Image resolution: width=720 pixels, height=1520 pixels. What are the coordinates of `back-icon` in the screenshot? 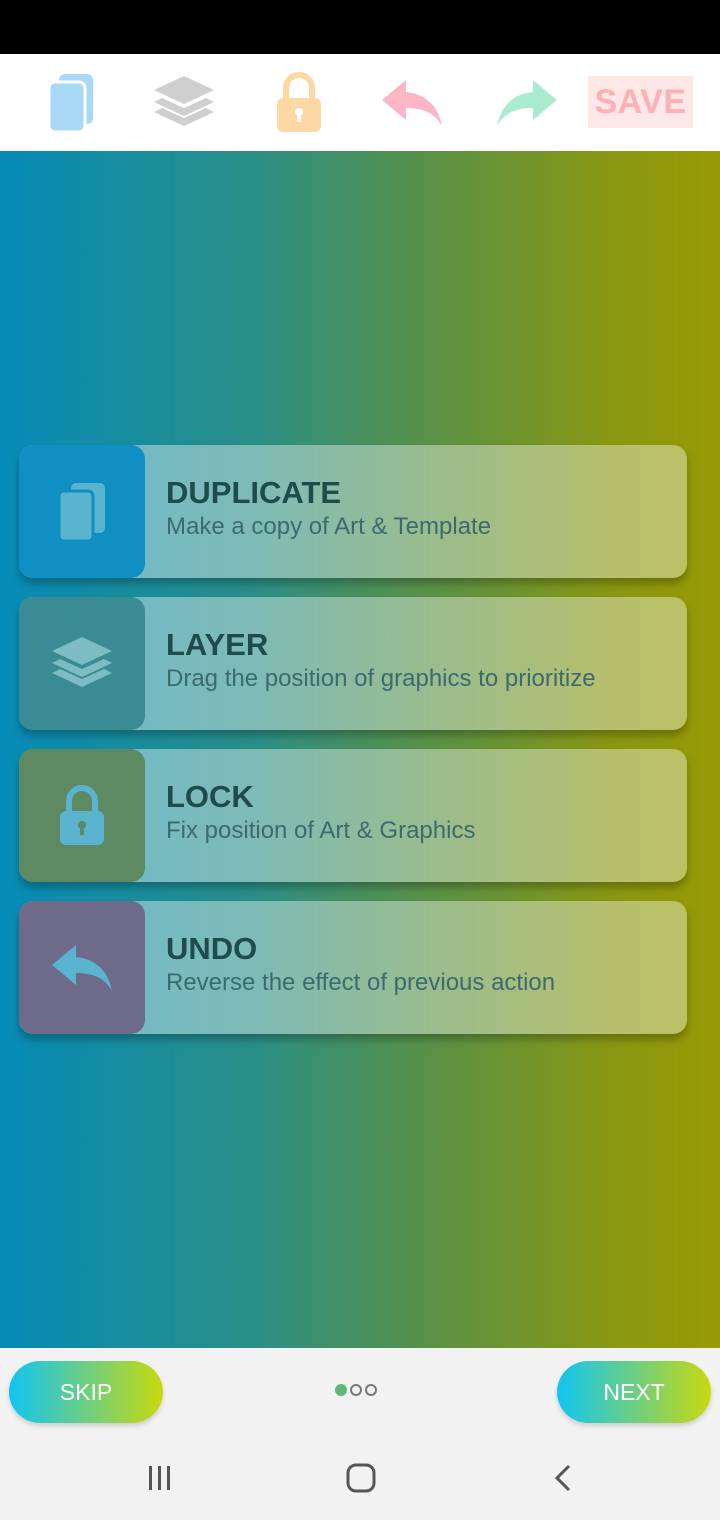 It's located at (562, 1478).